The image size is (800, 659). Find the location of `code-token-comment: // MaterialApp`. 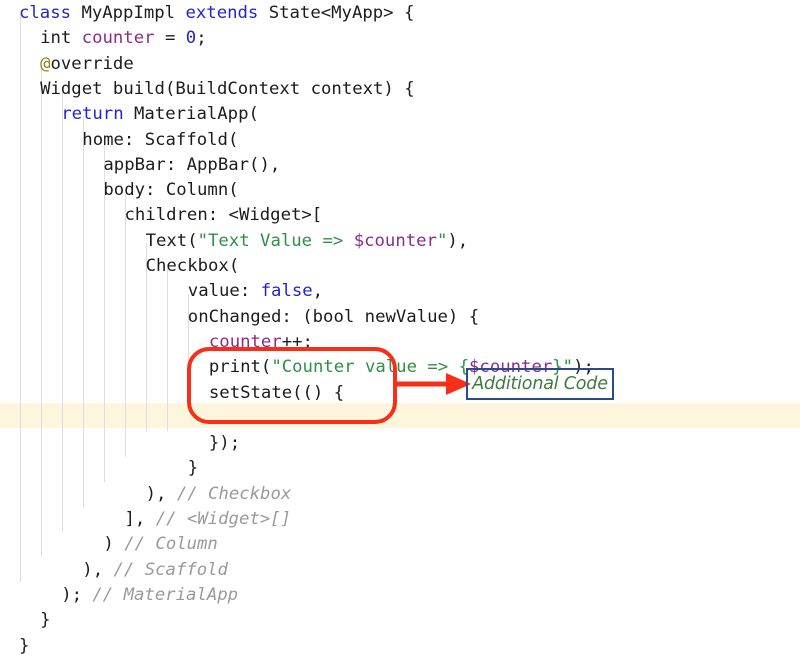

code-token-comment: // MaterialApp is located at coordinates (165, 594).